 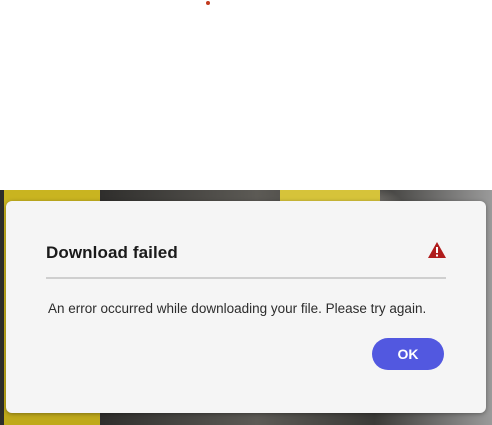 What do you see at coordinates (2, 307) in the screenshot?
I see `background-left-edge` at bounding box center [2, 307].